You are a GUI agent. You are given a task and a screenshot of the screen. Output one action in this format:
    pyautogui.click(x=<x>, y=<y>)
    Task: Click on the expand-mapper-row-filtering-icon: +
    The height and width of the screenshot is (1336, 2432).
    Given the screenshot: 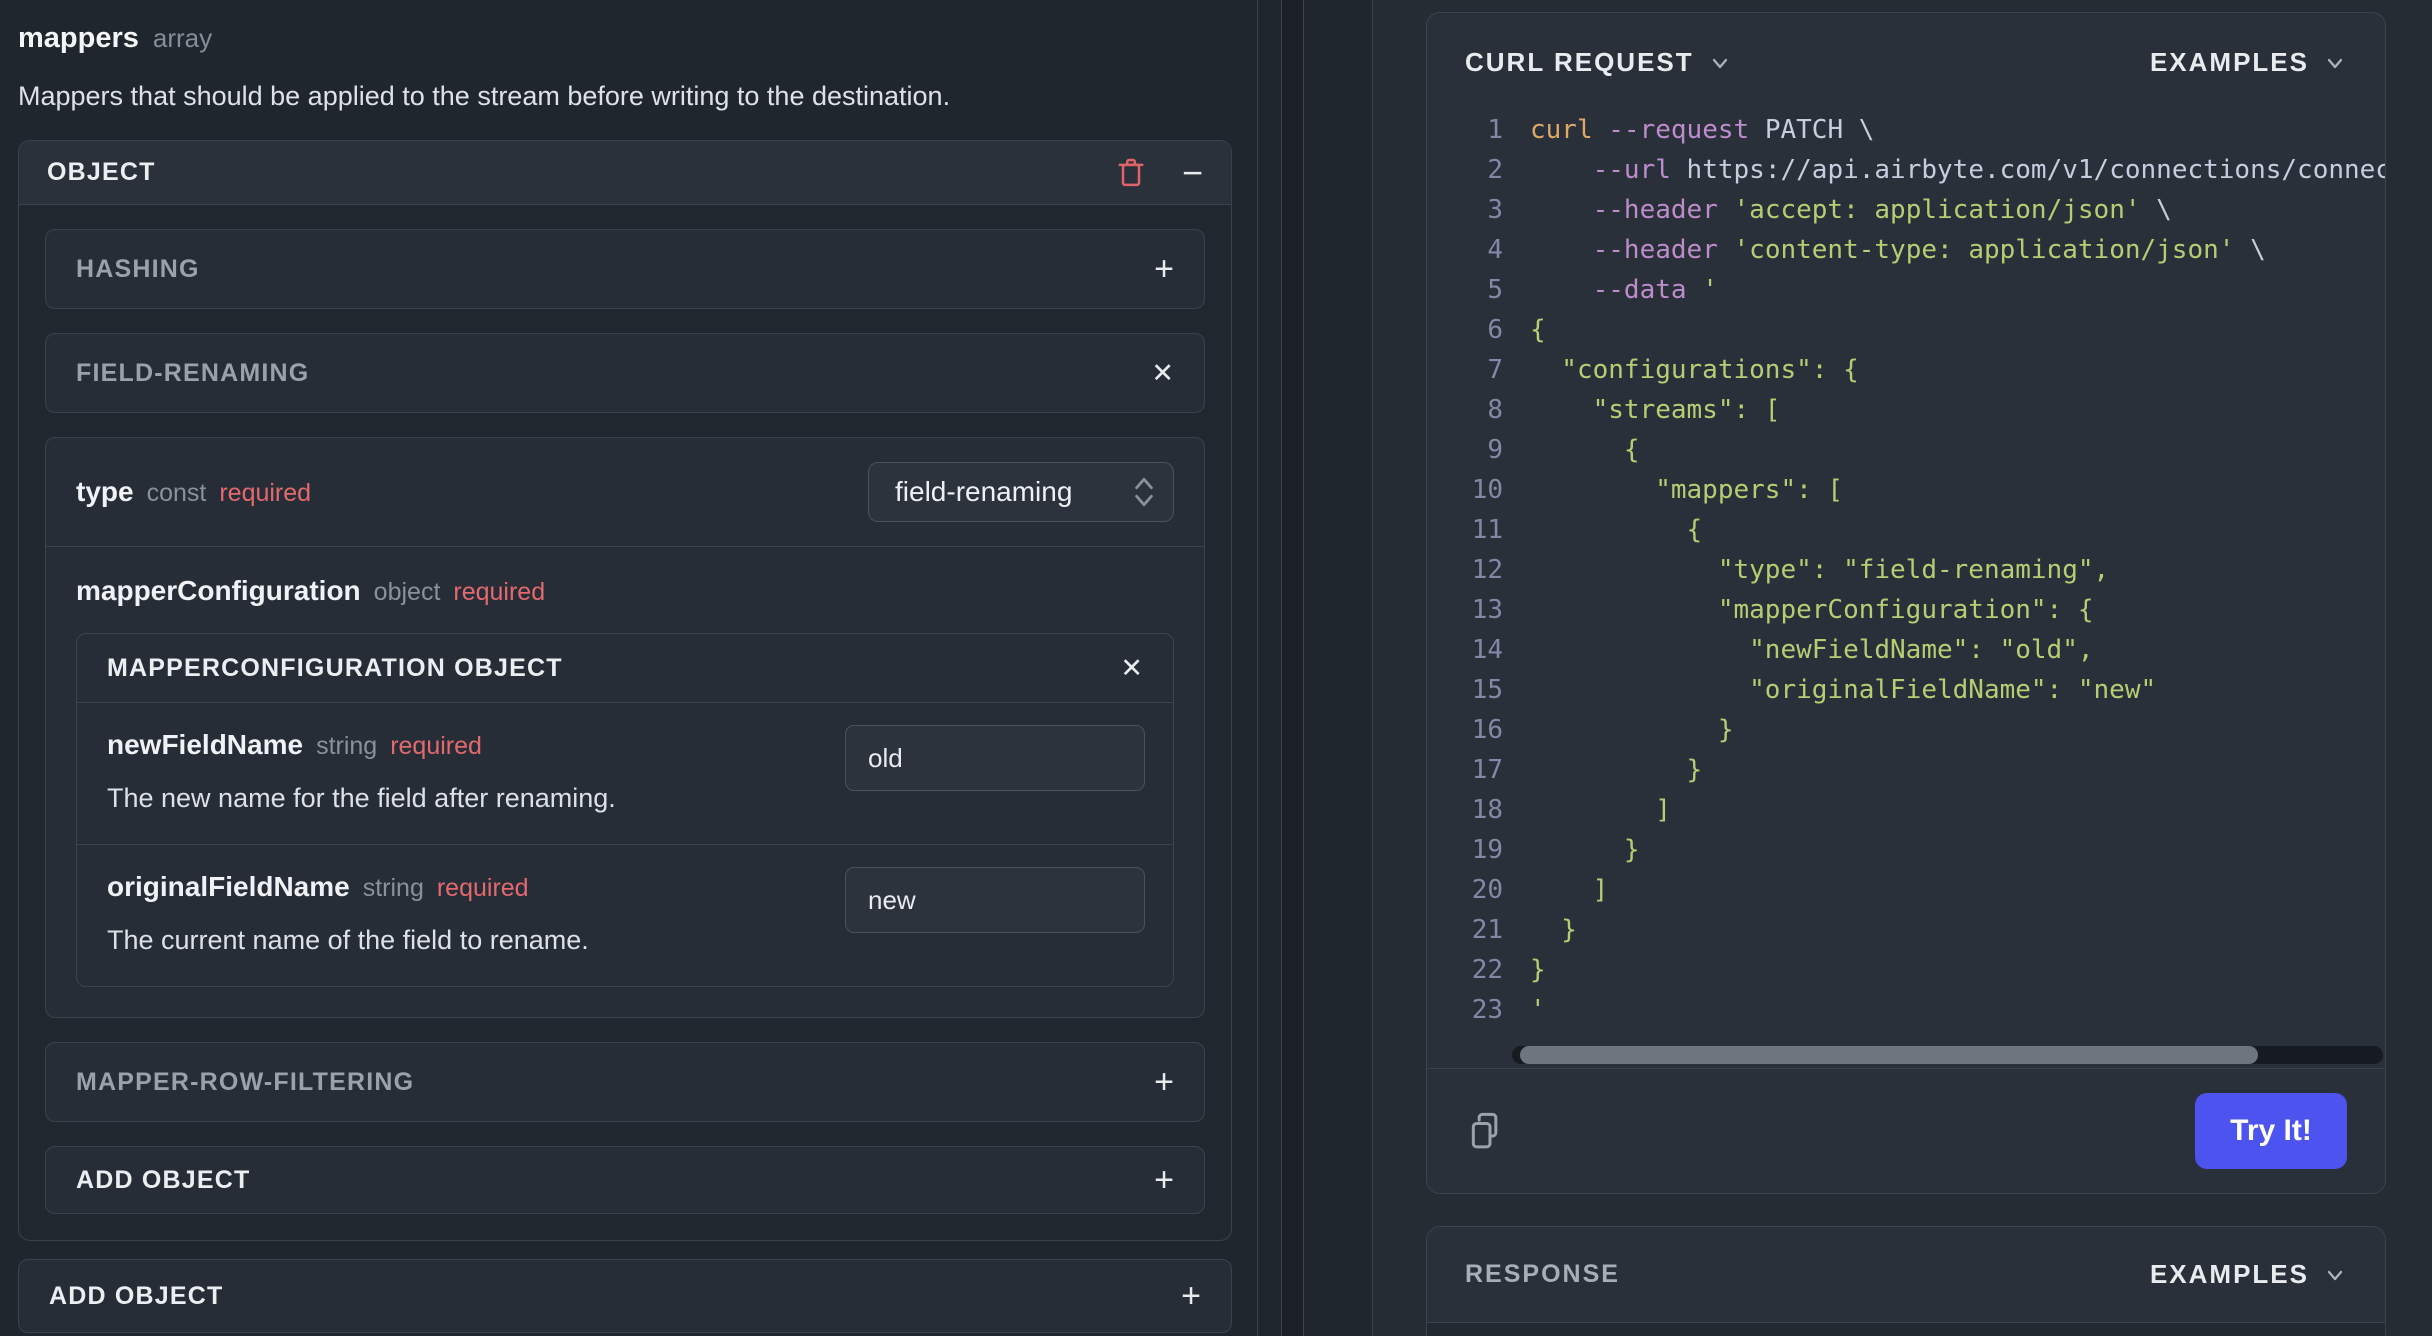 What is the action you would take?
    pyautogui.click(x=1164, y=1082)
    